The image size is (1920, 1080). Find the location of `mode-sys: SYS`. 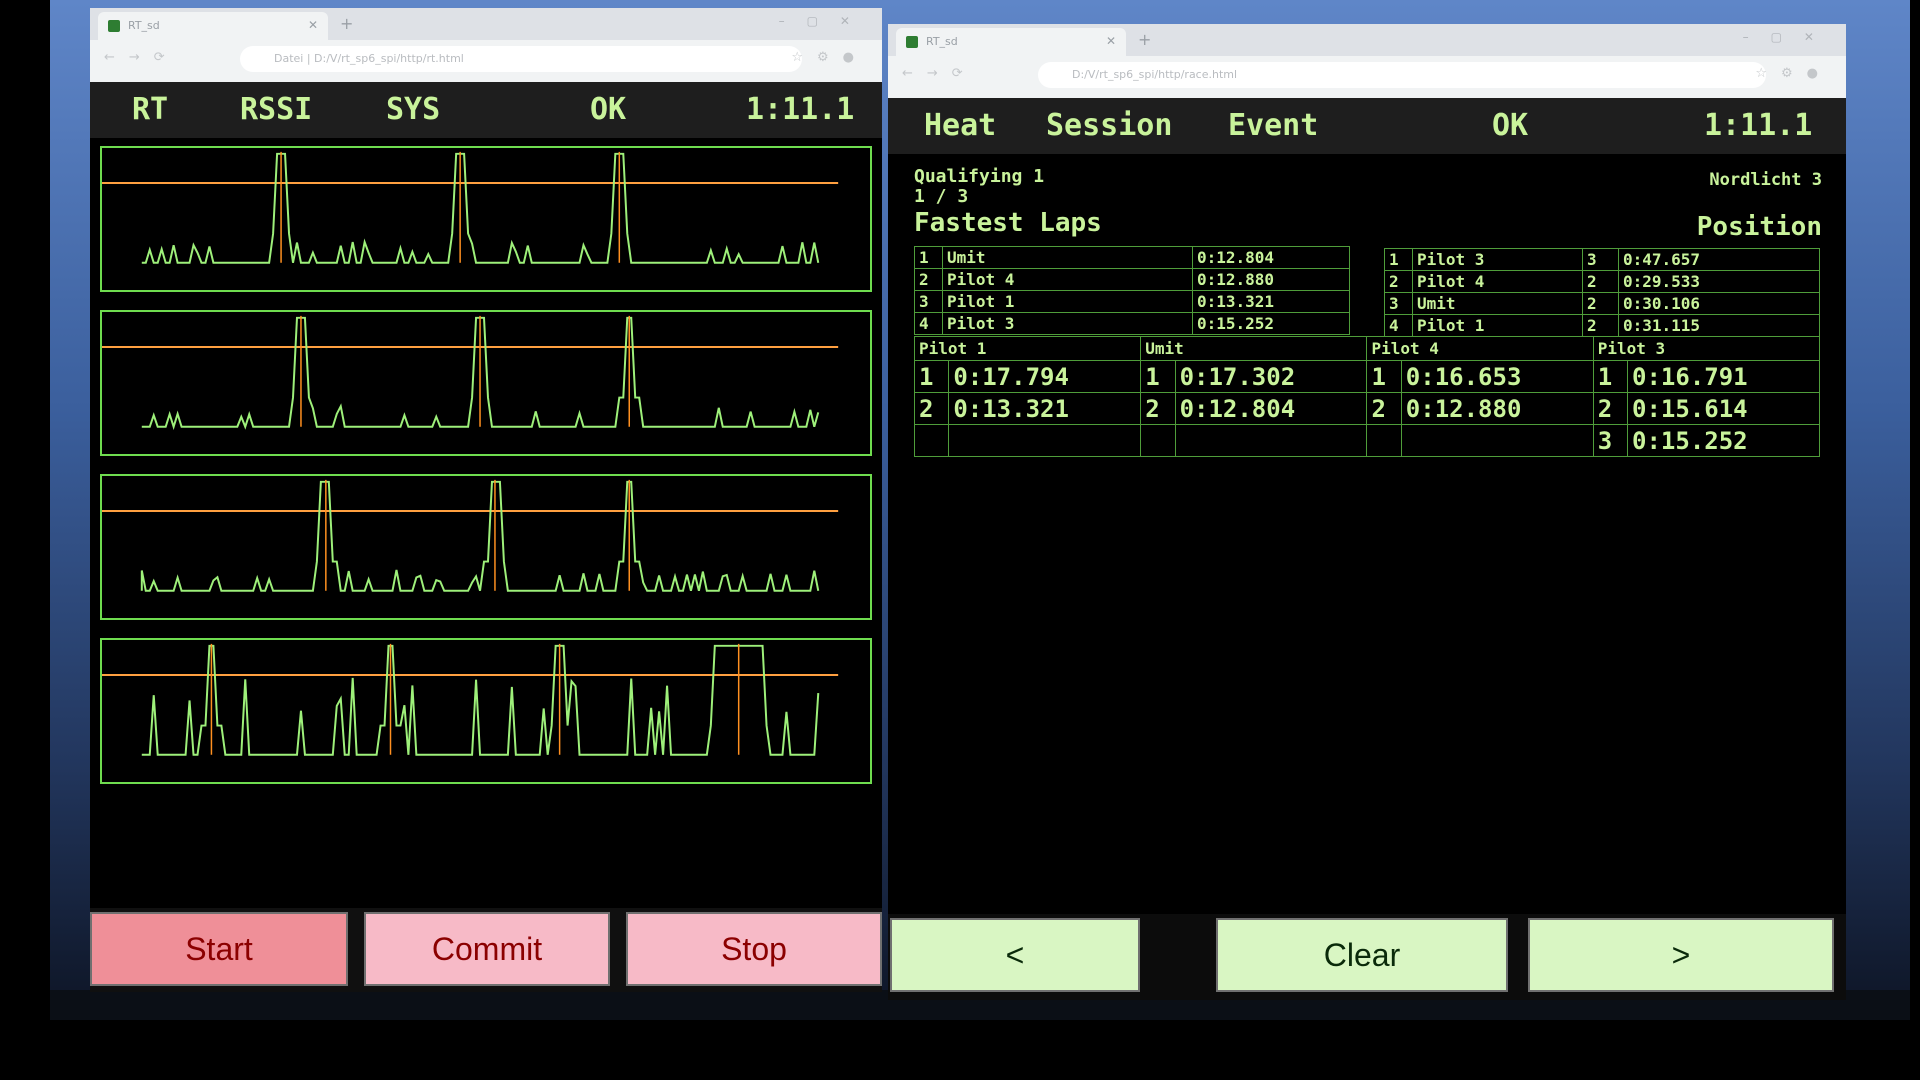

mode-sys: SYS is located at coordinates (413, 109).